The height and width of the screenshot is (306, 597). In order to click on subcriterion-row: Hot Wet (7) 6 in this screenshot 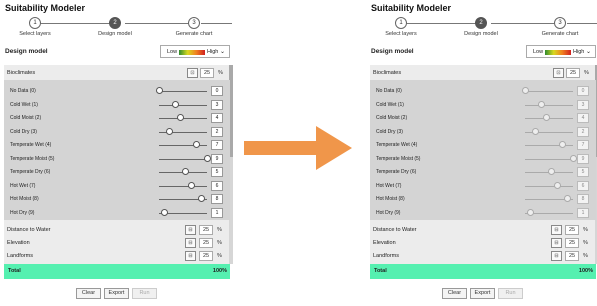, I will do `click(117, 186)`.